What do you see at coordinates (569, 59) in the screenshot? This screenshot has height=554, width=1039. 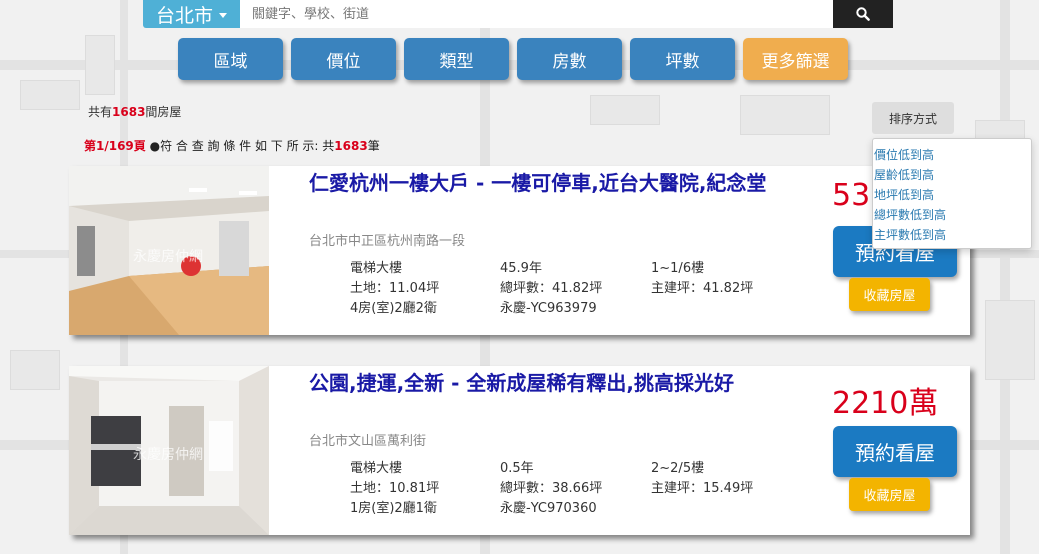 I see `filter-rooms-button: 房數` at bounding box center [569, 59].